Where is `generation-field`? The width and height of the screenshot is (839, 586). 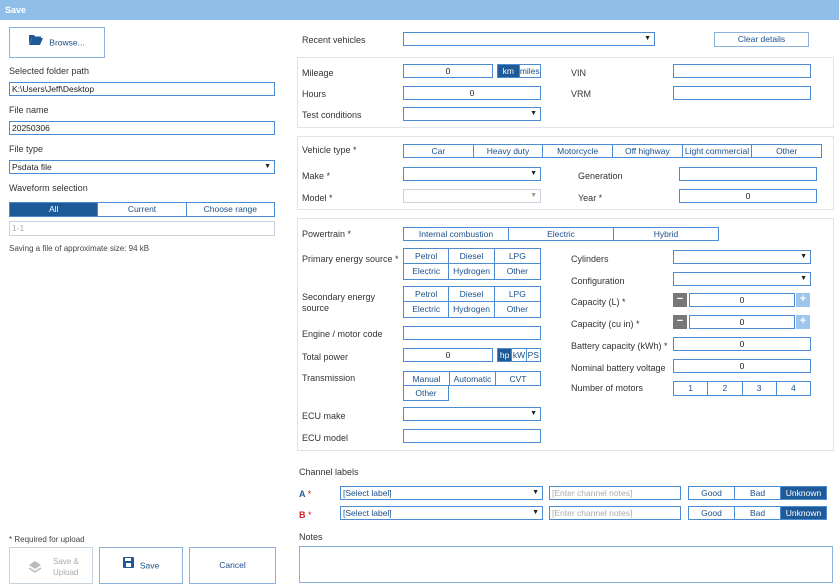
generation-field is located at coordinates (748, 174).